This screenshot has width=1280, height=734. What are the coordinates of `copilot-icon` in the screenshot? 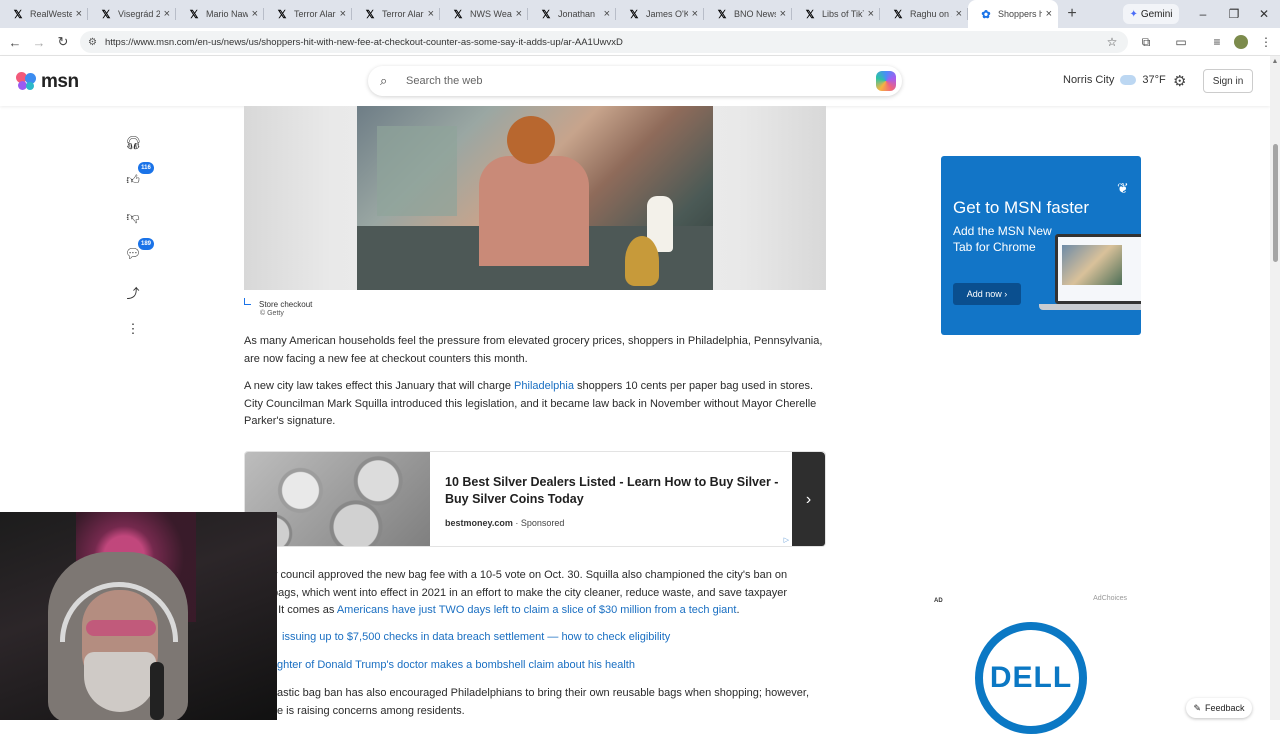 It's located at (886, 81).